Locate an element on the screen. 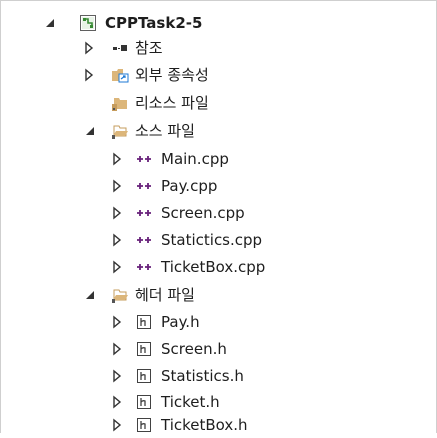 This screenshot has height=438, width=437. tree-item-file: TicketBox.cpp is located at coordinates (211, 267).